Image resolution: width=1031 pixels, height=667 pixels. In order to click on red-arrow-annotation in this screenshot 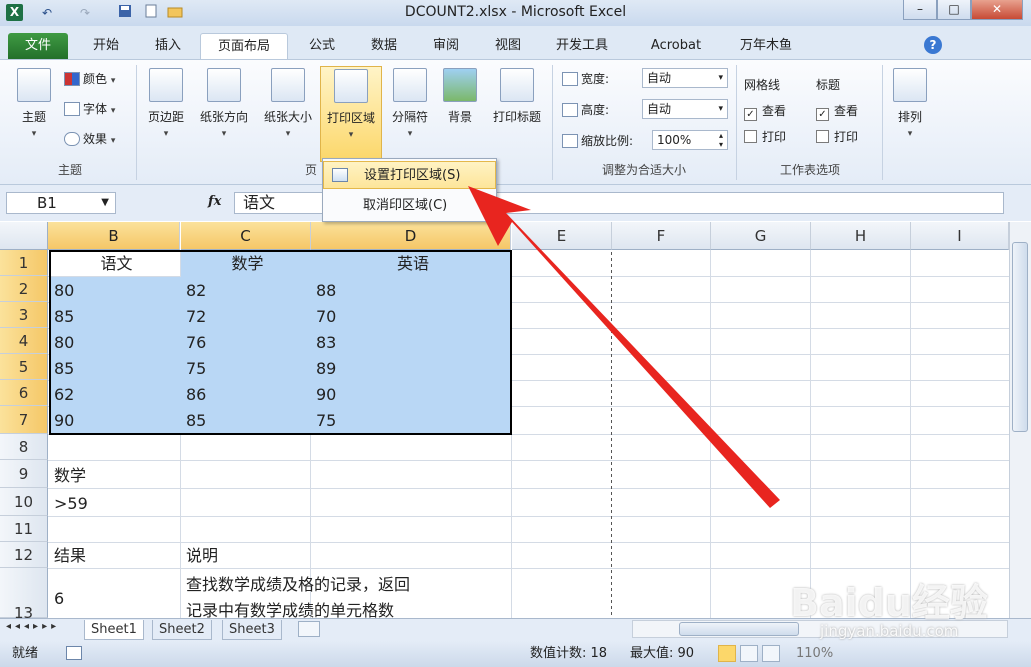, I will do `click(624, 347)`.